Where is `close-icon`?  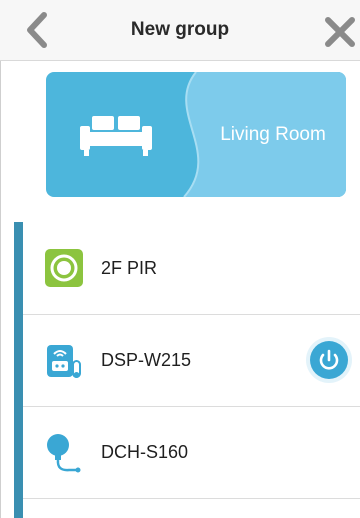
close-icon is located at coordinates (340, 32).